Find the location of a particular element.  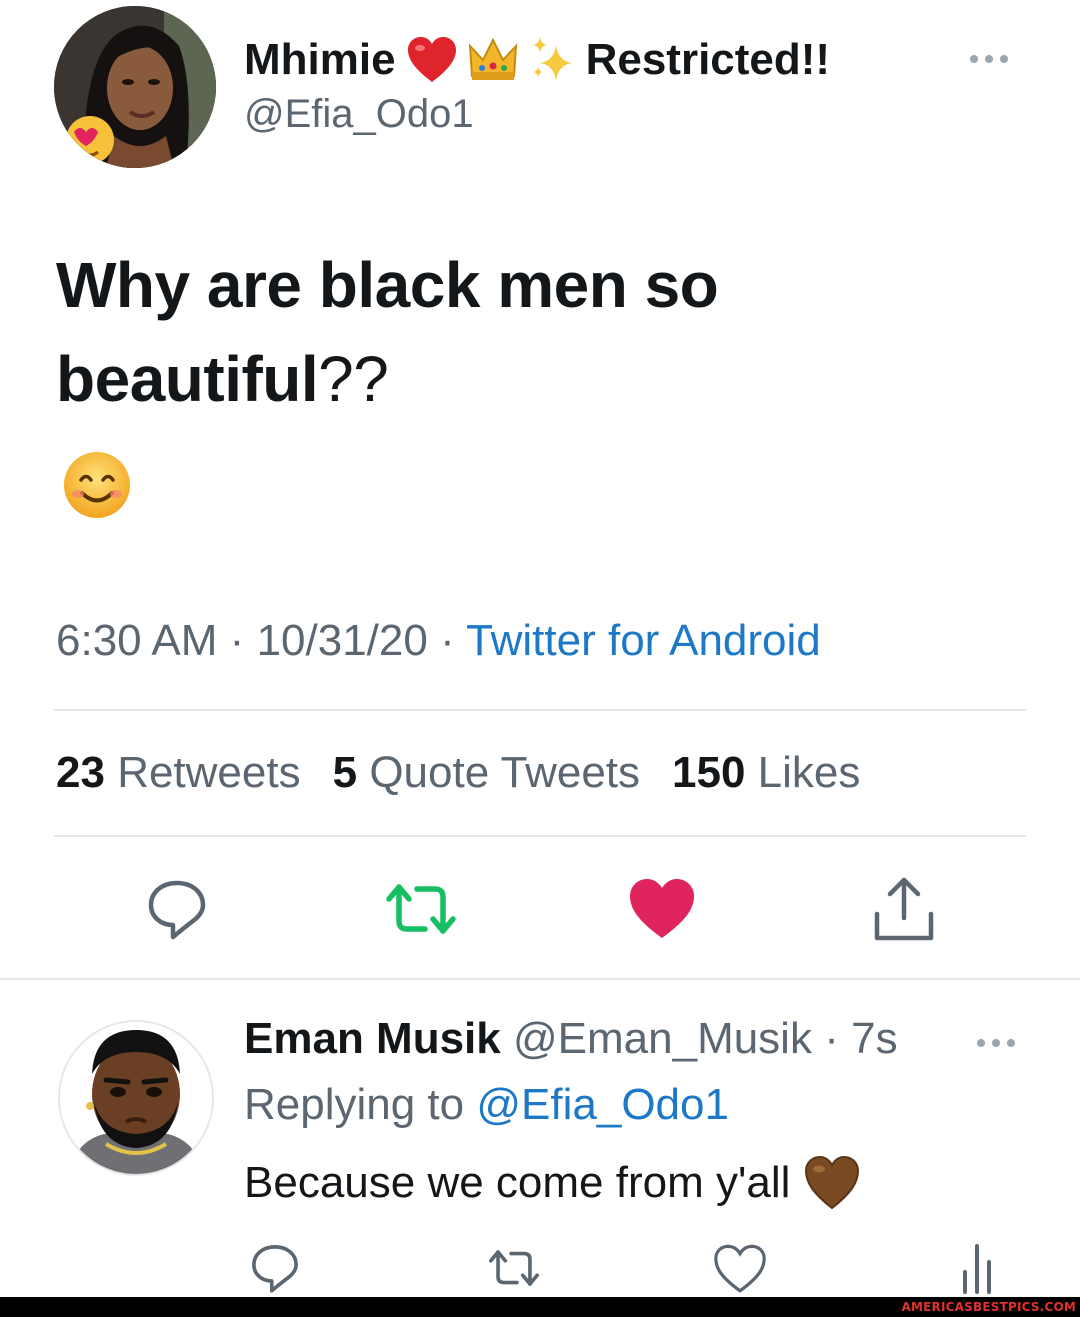

quotes-label: Quote Tweets is located at coordinates (505, 772).